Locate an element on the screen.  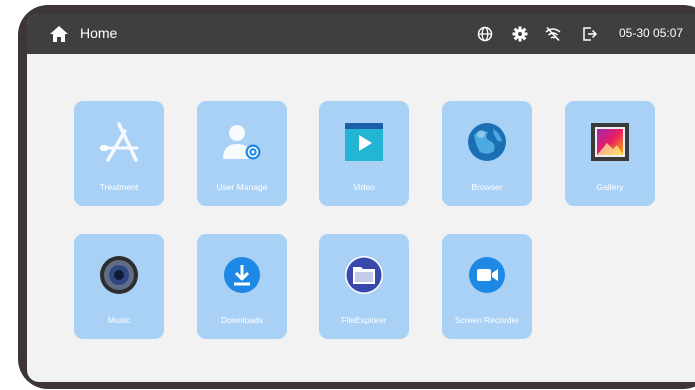
clock: 05-30 05:07 is located at coordinates (651, 33).